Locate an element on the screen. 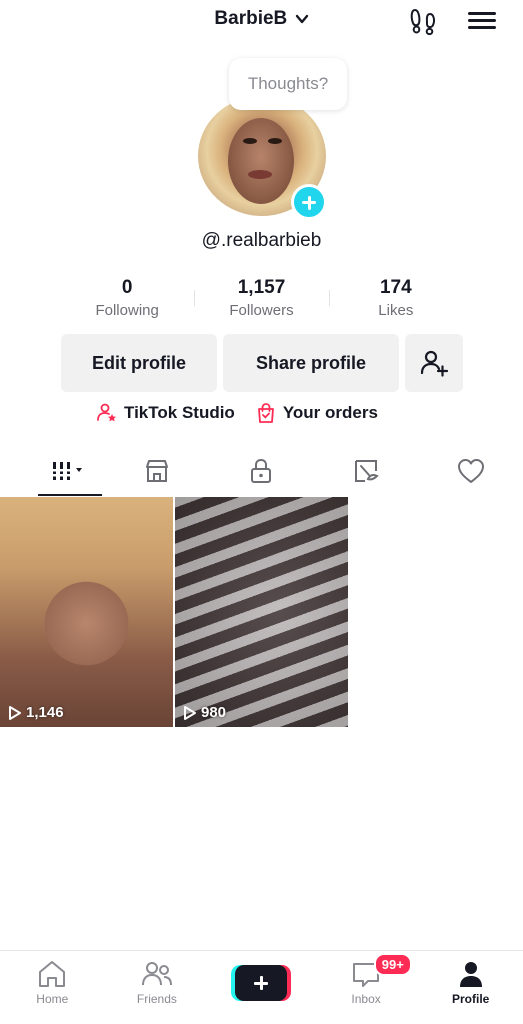 The width and height of the screenshot is (523, 1024). stat-label: Followers is located at coordinates (261, 310).